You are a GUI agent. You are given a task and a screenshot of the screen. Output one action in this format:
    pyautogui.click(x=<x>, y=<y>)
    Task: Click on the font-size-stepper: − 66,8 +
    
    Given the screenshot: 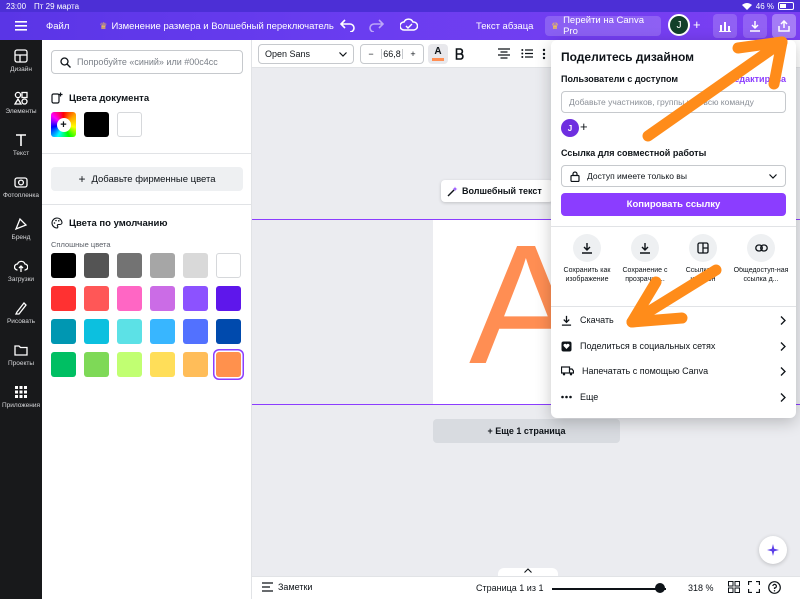 What is the action you would take?
    pyautogui.click(x=392, y=54)
    